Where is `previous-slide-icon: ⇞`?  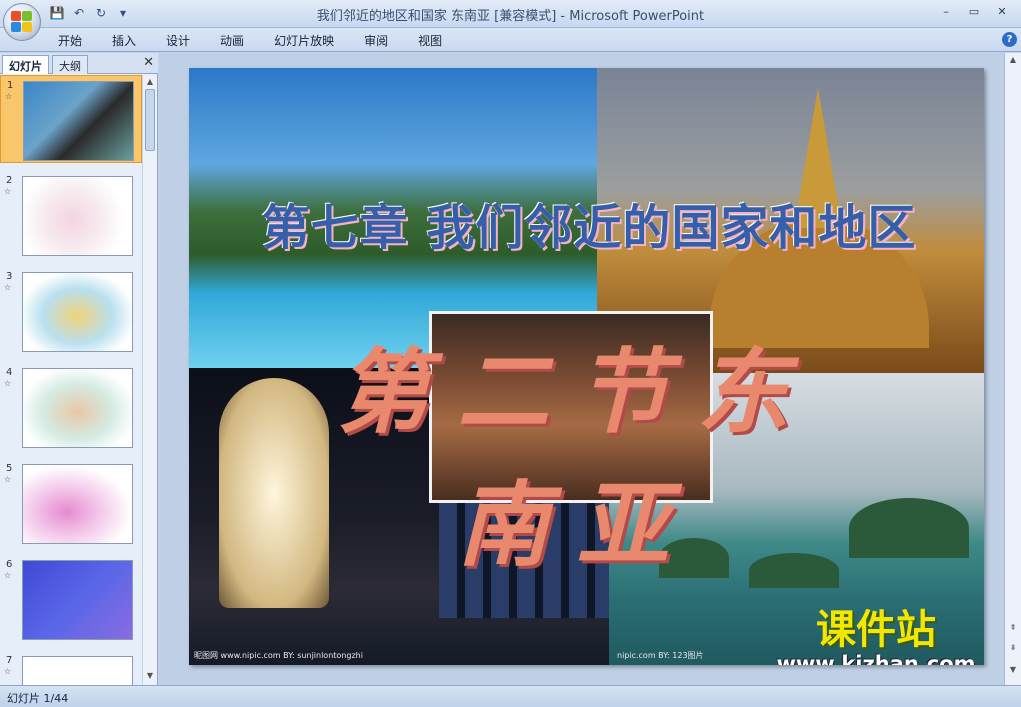
previous-slide-icon: ⇞ is located at coordinates (1013, 628).